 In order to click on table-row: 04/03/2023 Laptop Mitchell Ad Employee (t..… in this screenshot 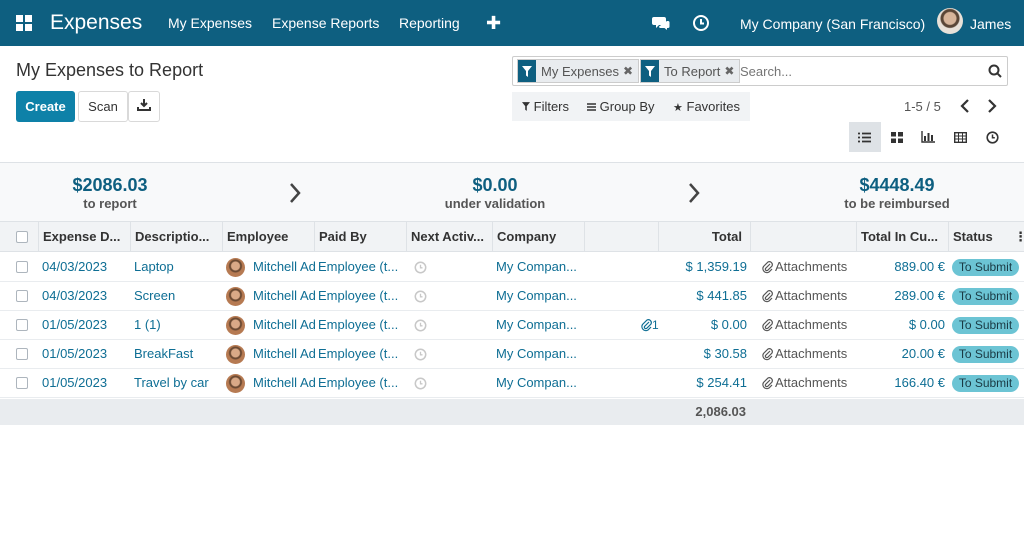, I will do `click(512, 267)`.